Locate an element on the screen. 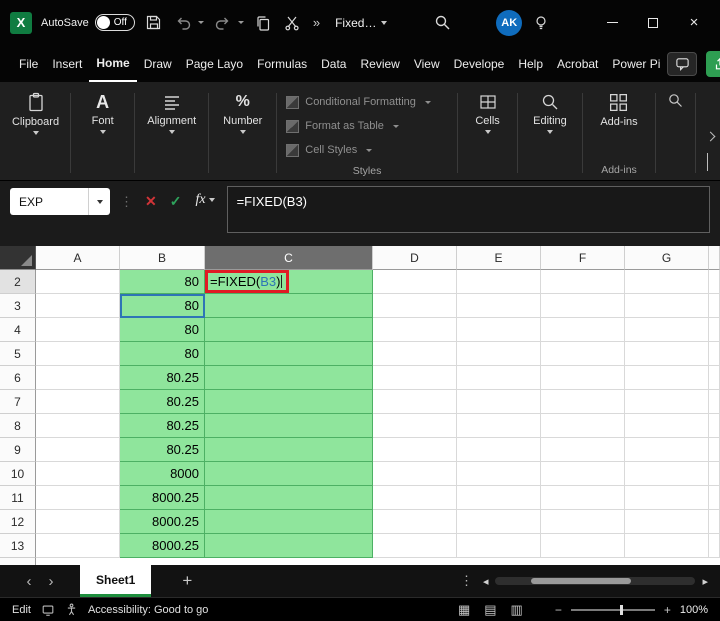 The image size is (720, 621). sheet-nav-left-icon: ‹ is located at coordinates (29, 581).